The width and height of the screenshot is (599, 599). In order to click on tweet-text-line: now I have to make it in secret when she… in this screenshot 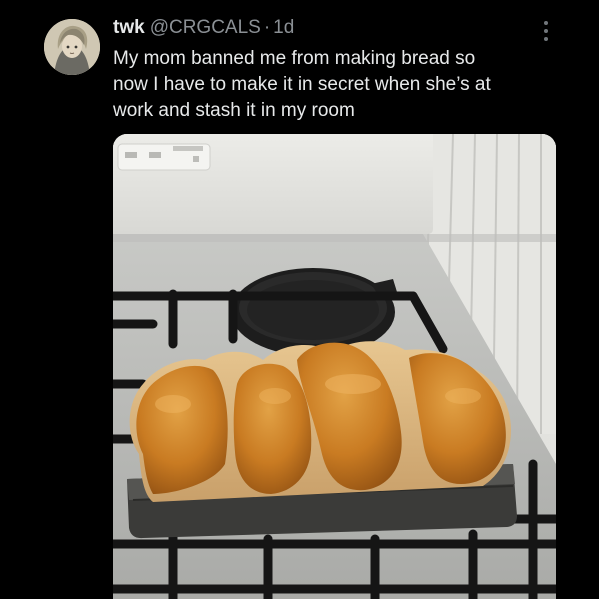, I will do `click(302, 84)`.